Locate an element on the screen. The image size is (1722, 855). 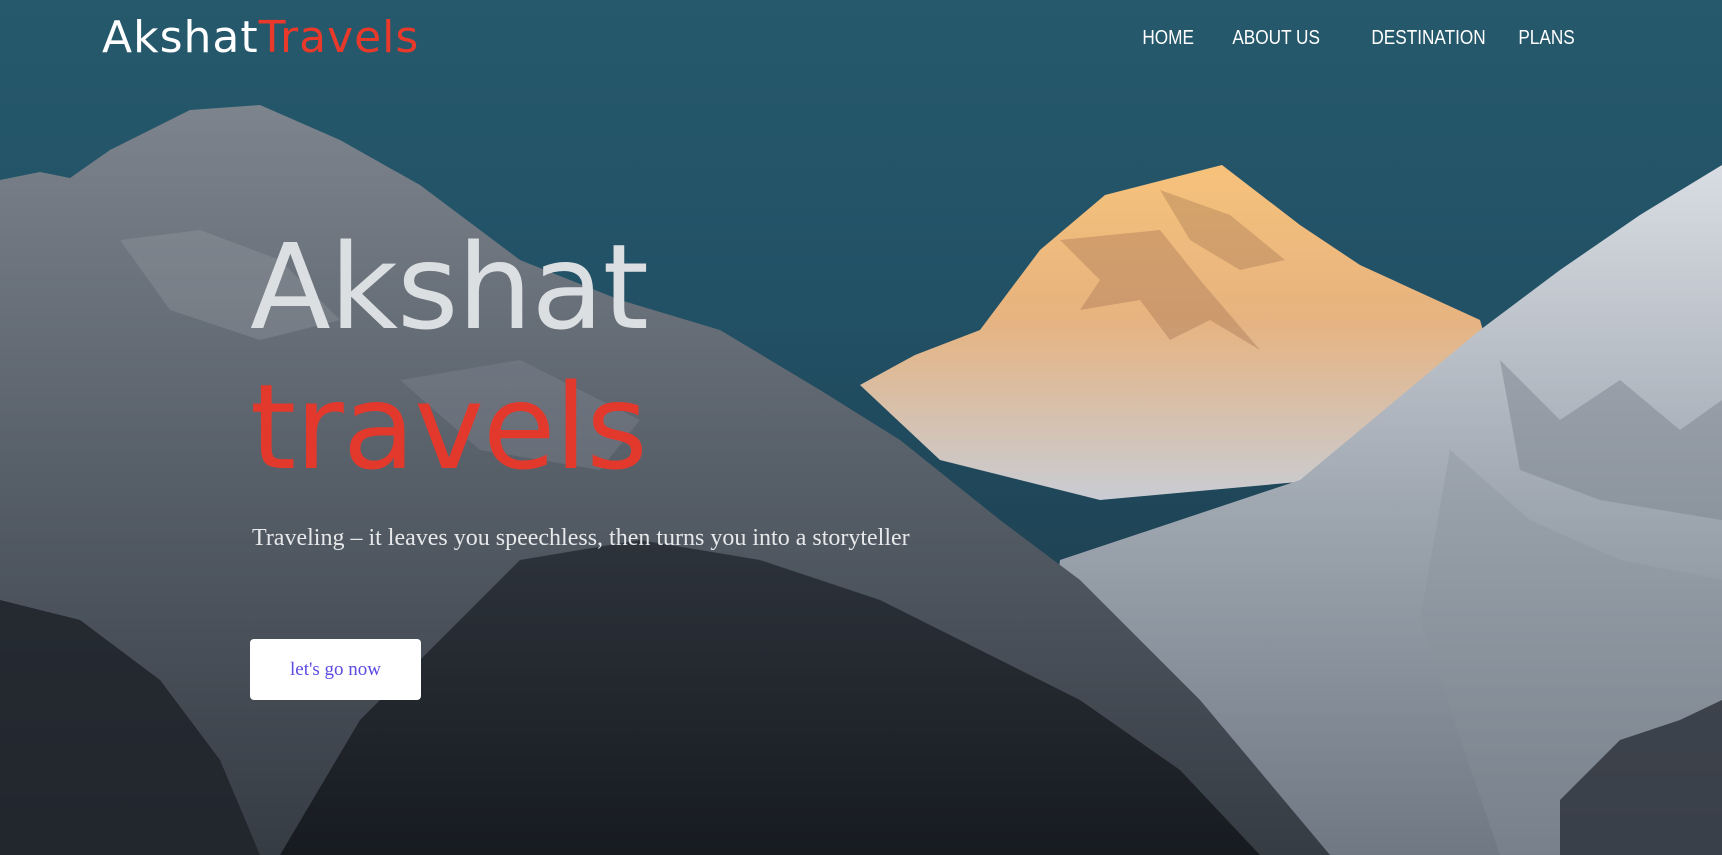
hero-title-line1: Akshat is located at coordinates (449, 287).